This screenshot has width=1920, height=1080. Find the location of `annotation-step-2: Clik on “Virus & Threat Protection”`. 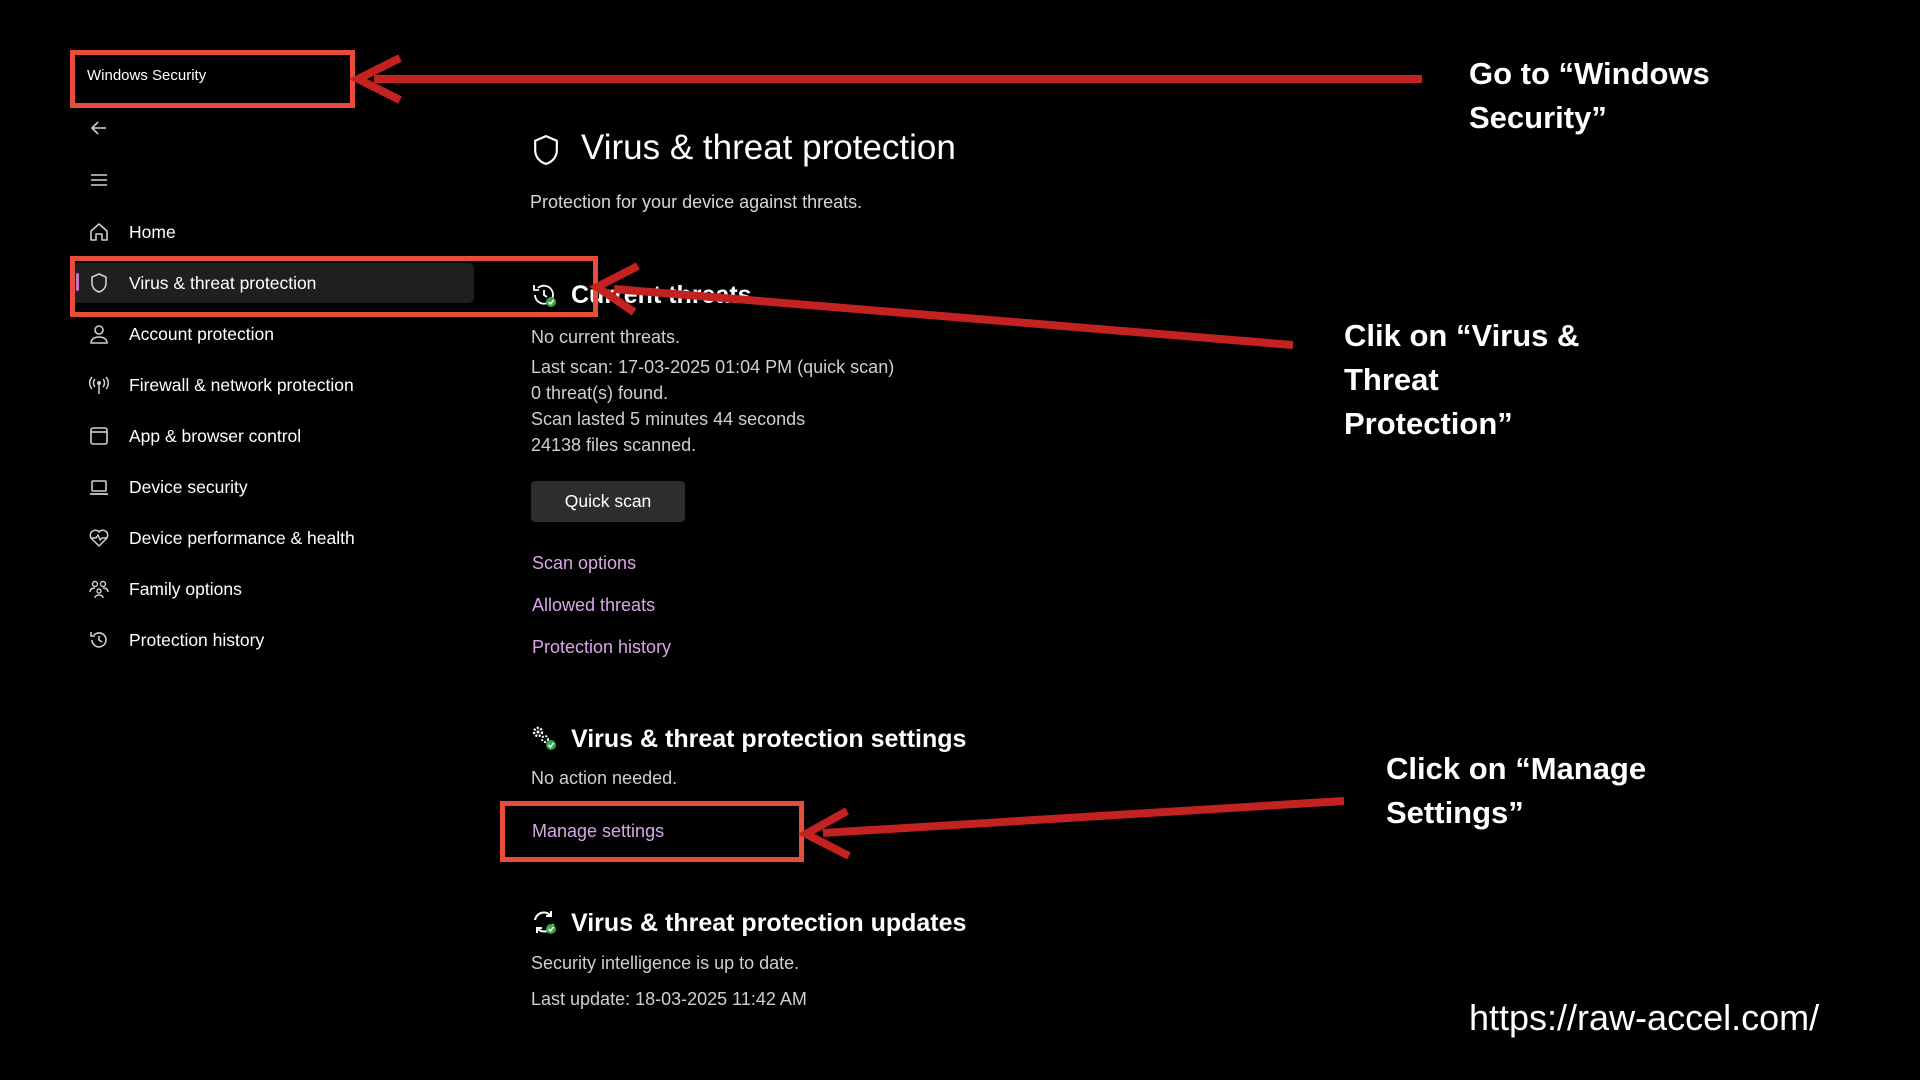

annotation-step-2: Clik on “Virus & Threat Protection” is located at coordinates (1462, 379).